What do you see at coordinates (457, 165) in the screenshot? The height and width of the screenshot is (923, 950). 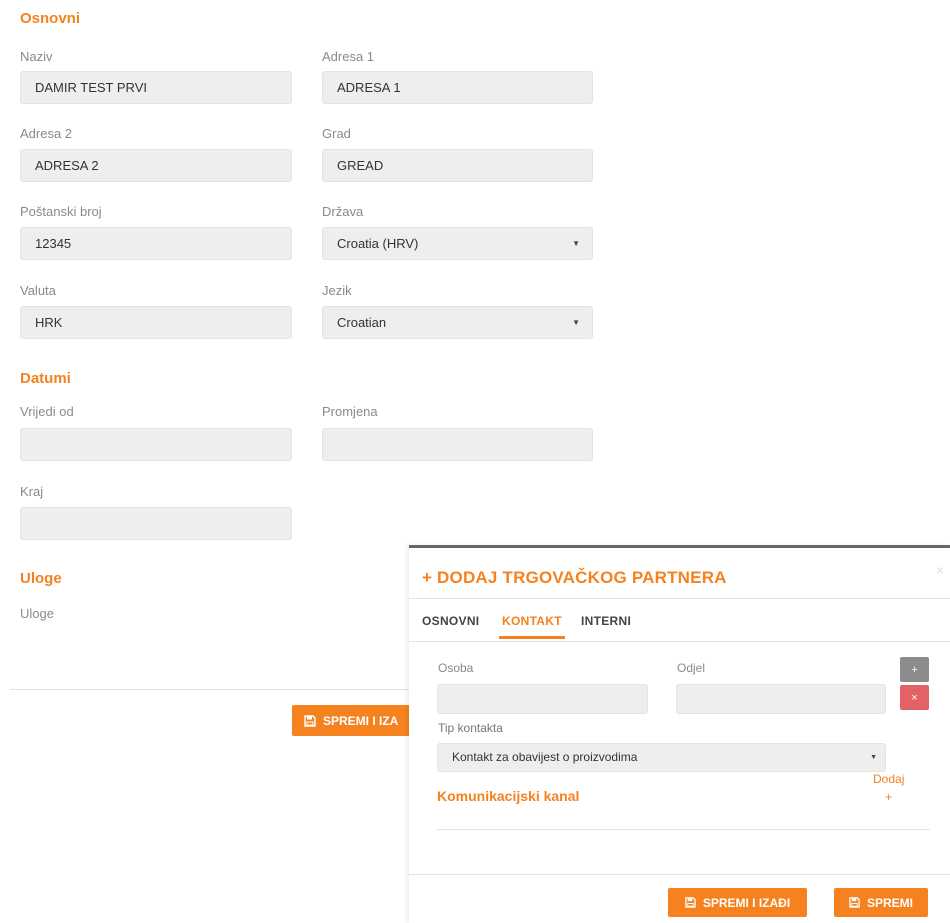 I see `grad-field: GREAD` at bounding box center [457, 165].